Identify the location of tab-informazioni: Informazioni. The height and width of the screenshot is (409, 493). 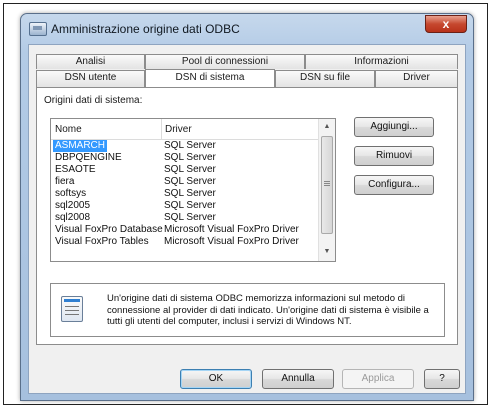
(381, 61).